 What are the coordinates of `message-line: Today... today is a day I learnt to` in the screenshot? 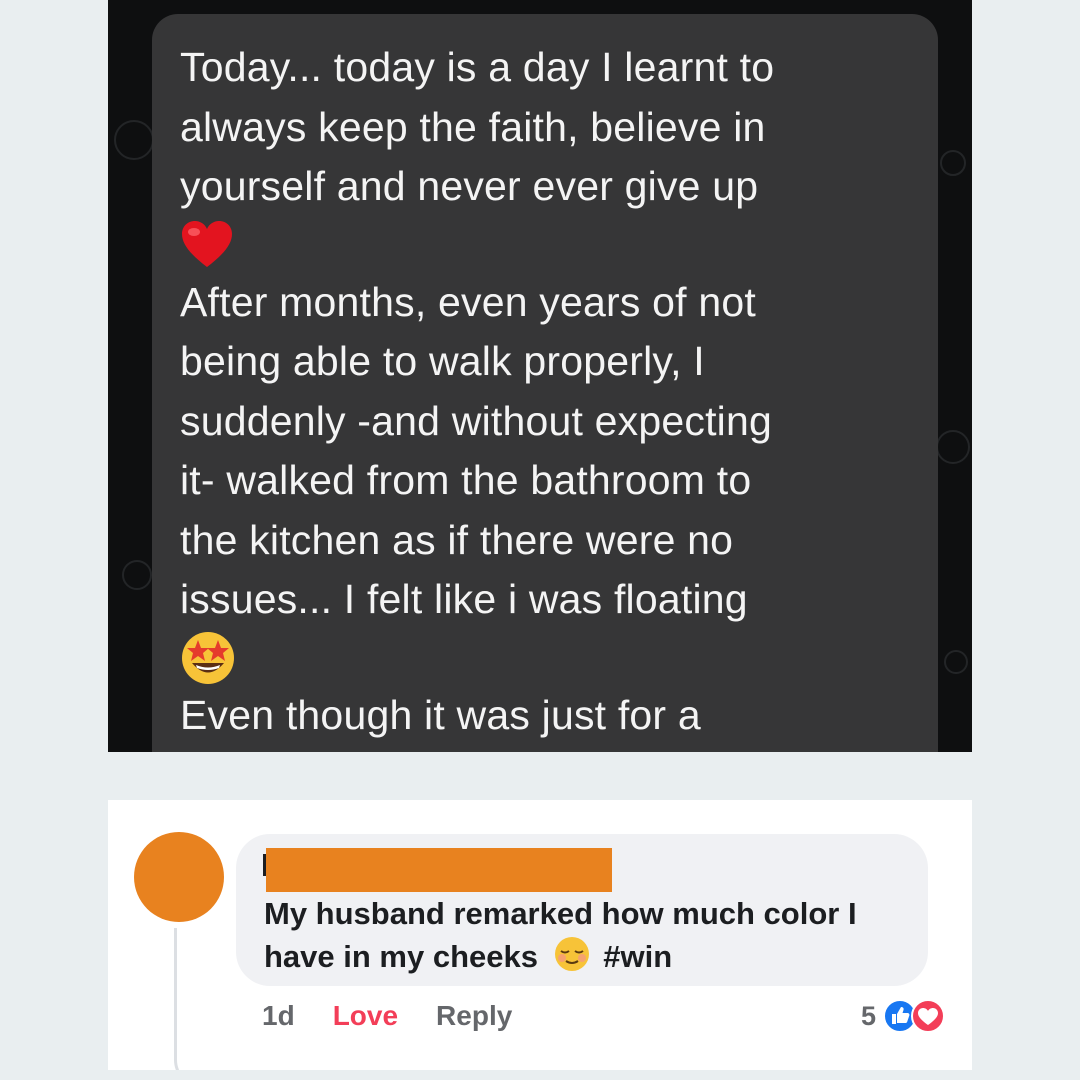 It's located at (477, 67).